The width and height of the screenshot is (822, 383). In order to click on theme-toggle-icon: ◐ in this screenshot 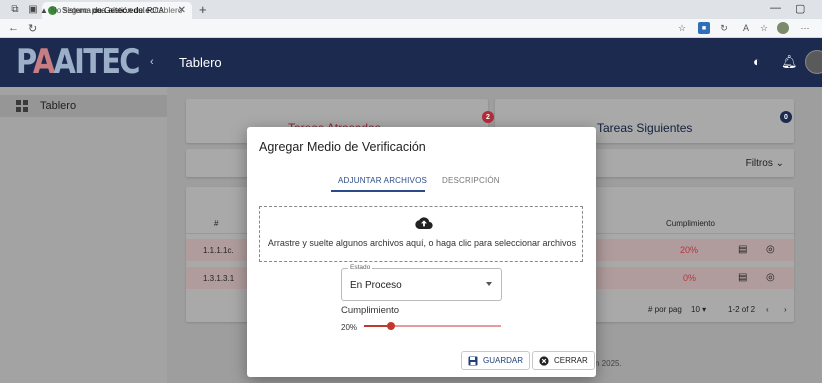, I will do `click(757, 61)`.